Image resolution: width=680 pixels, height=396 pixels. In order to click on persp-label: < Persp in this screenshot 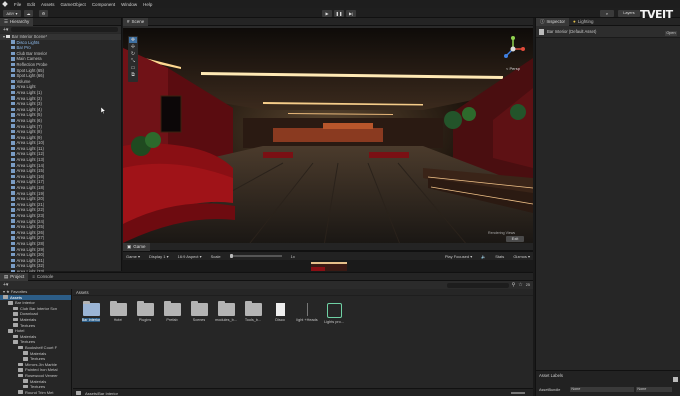, I will do `click(513, 68)`.